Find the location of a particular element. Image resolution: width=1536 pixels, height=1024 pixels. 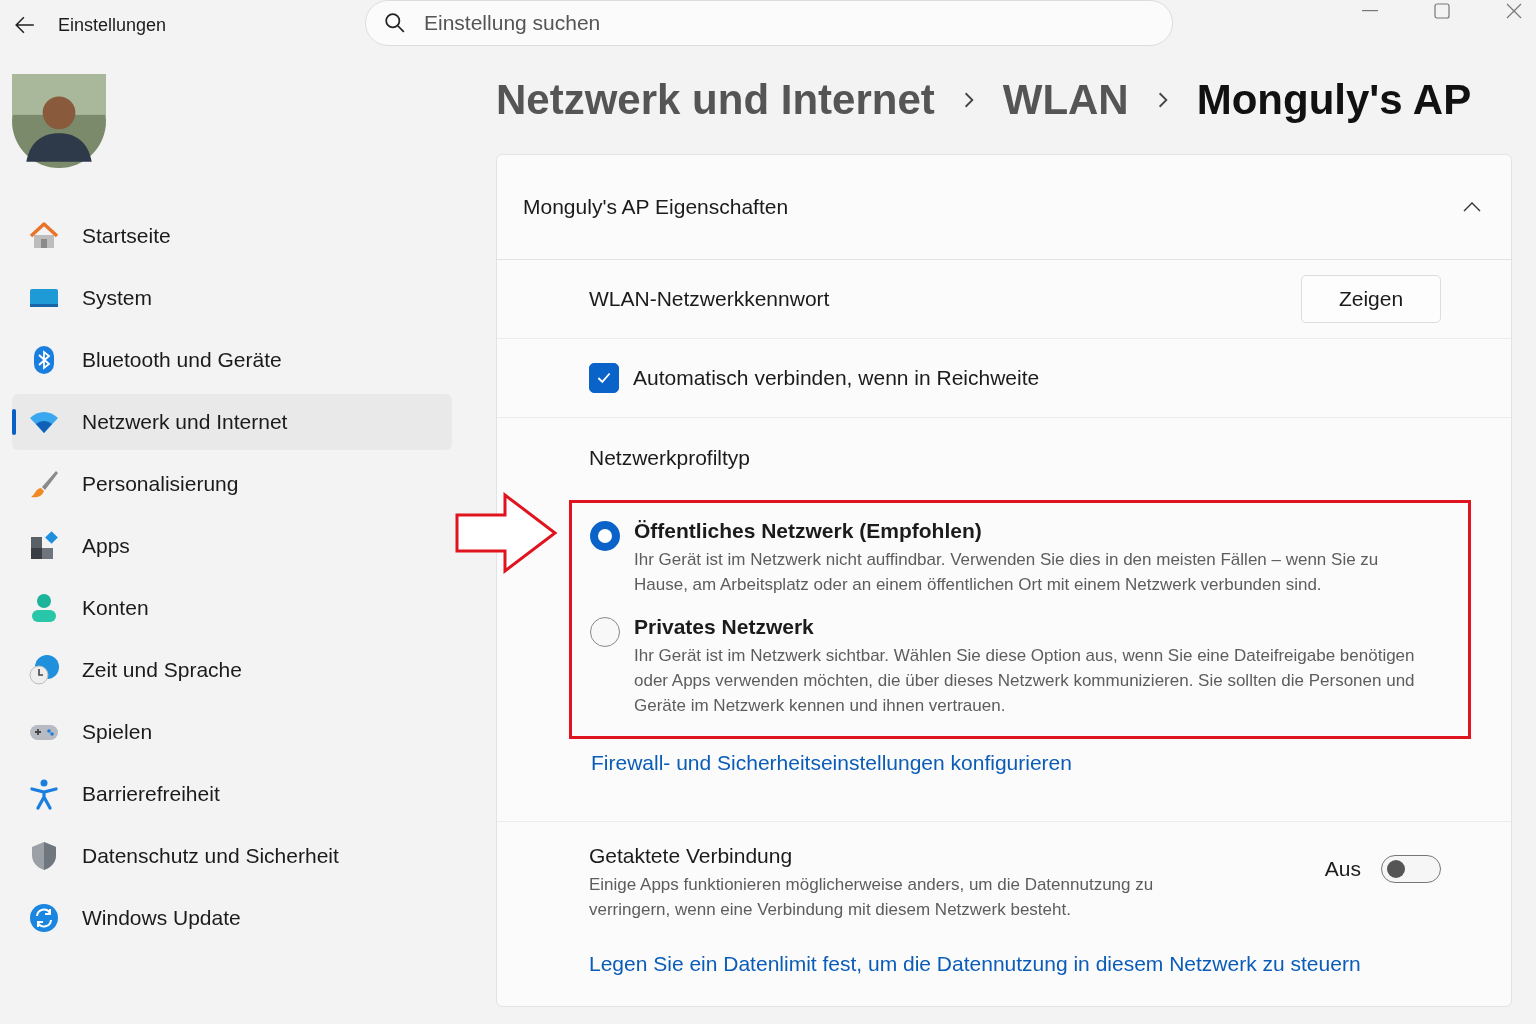

minimize-icon is located at coordinates (1370, 11).